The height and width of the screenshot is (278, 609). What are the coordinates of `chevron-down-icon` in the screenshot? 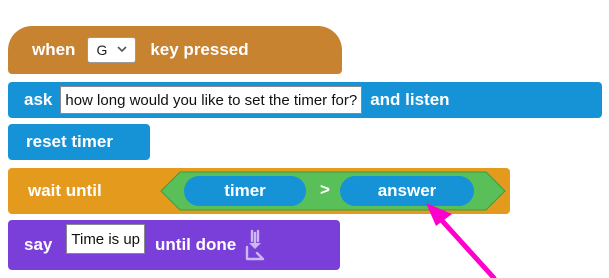 It's located at (122, 50).